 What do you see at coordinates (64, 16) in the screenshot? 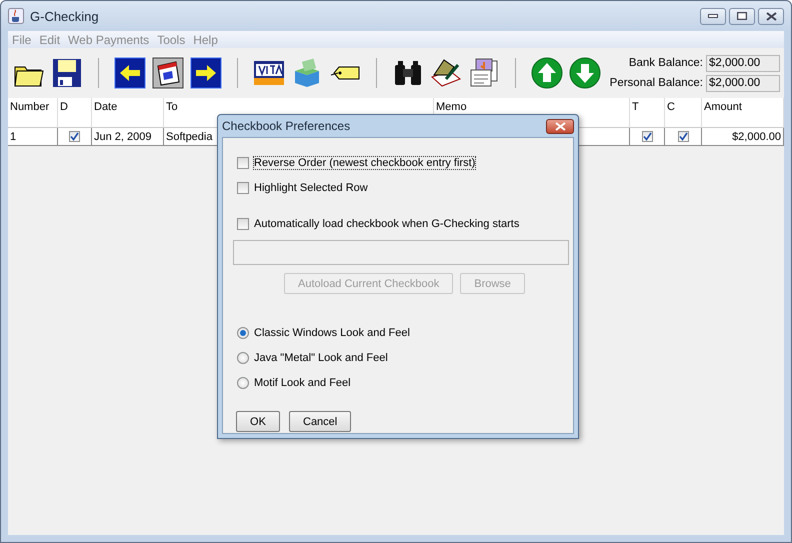
I see `window-title: G-Checking` at bounding box center [64, 16].